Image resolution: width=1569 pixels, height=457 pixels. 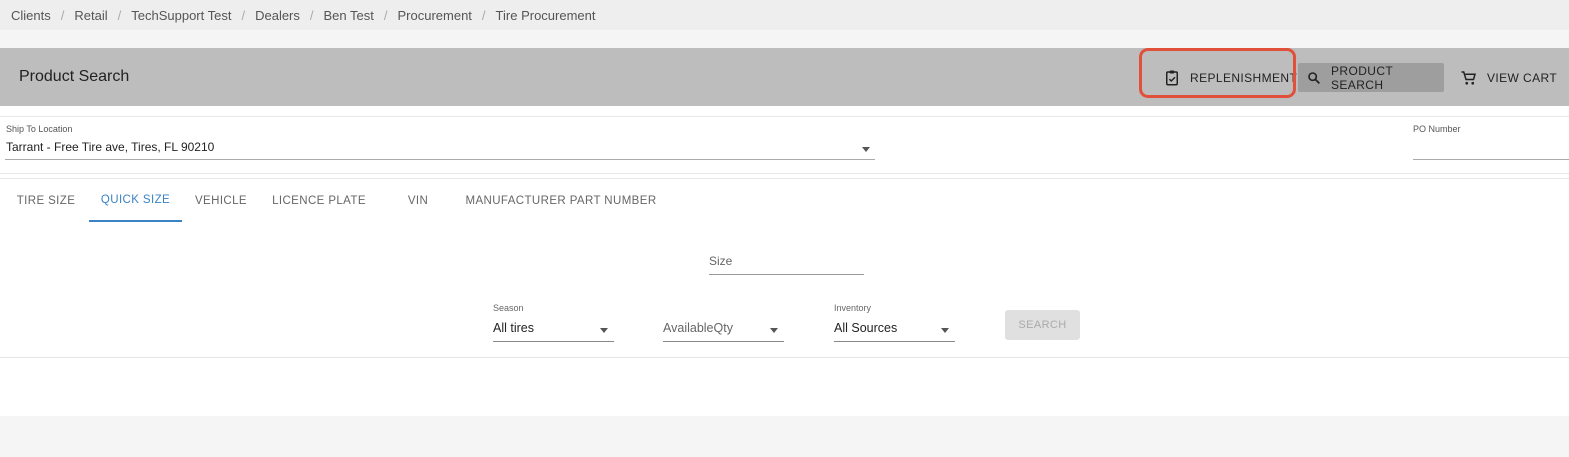 What do you see at coordinates (508, 308) in the screenshot?
I see `season-label: Season` at bounding box center [508, 308].